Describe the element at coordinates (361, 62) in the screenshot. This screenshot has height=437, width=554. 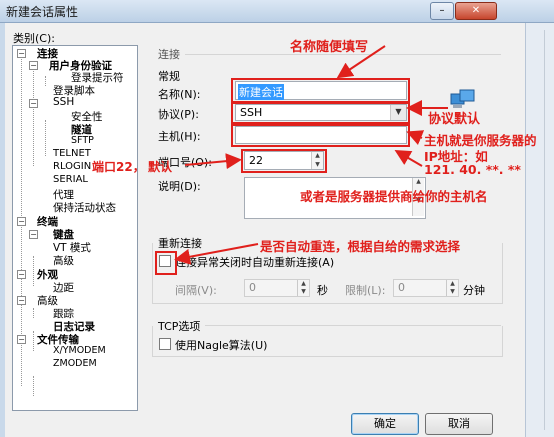
I see `arrow-to-name` at that location.